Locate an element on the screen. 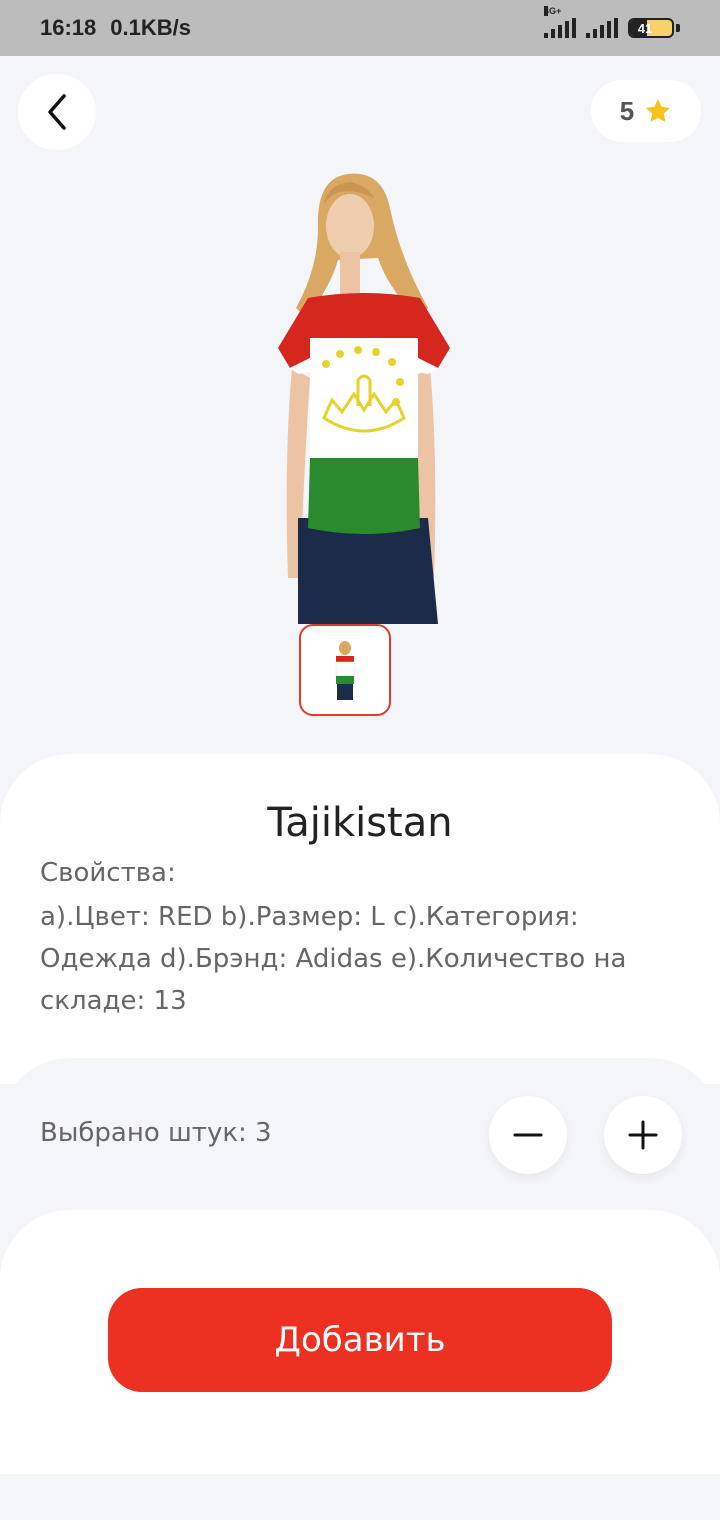 The width and height of the screenshot is (720, 1520). properties-heading: Свойства: is located at coordinates (108, 873).